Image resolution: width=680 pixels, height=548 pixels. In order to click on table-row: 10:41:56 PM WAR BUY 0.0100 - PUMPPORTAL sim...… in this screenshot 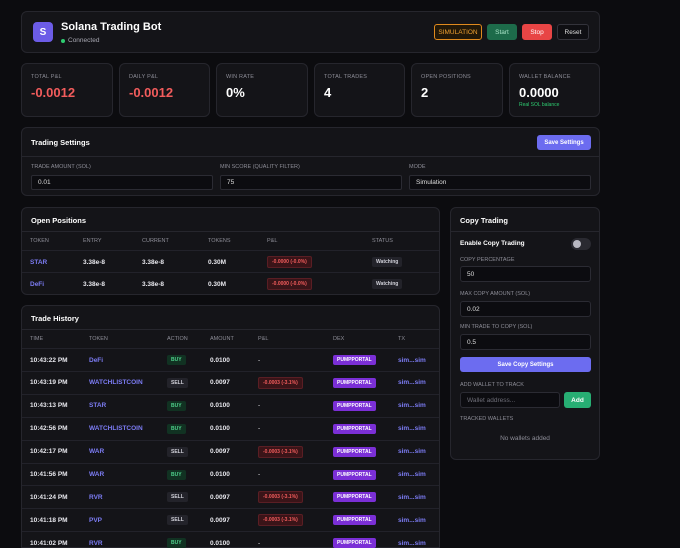, I will do `click(230, 474)`.